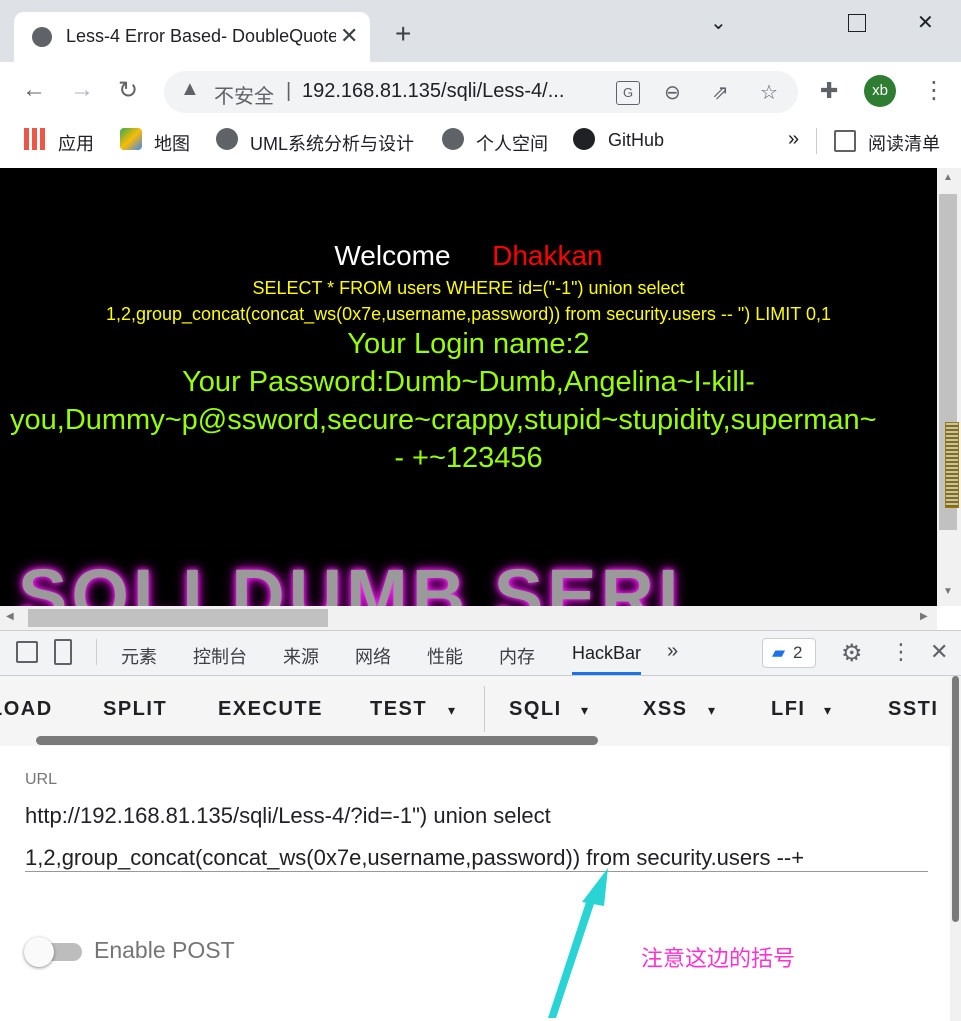 This screenshot has width=961, height=1021. I want to click on close-icon: ✕, so click(349, 36).